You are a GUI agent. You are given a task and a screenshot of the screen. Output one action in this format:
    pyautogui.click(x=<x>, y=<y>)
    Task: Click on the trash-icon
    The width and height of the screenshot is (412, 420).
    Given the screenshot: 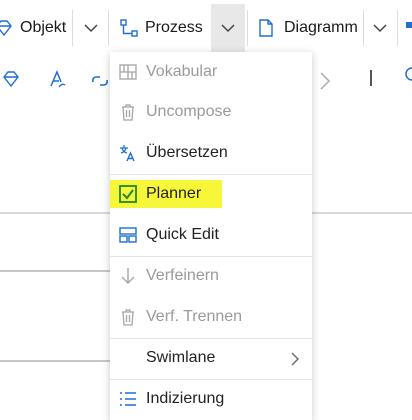 What is the action you would take?
    pyautogui.click(x=128, y=317)
    